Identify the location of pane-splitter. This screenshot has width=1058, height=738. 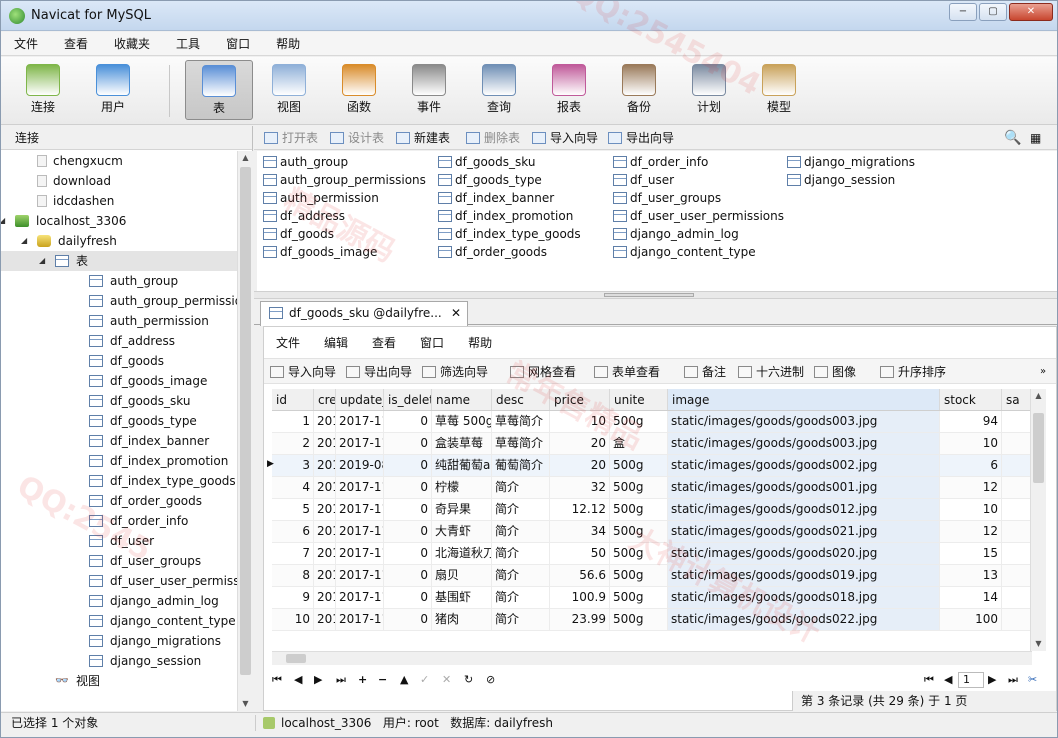
(655, 295).